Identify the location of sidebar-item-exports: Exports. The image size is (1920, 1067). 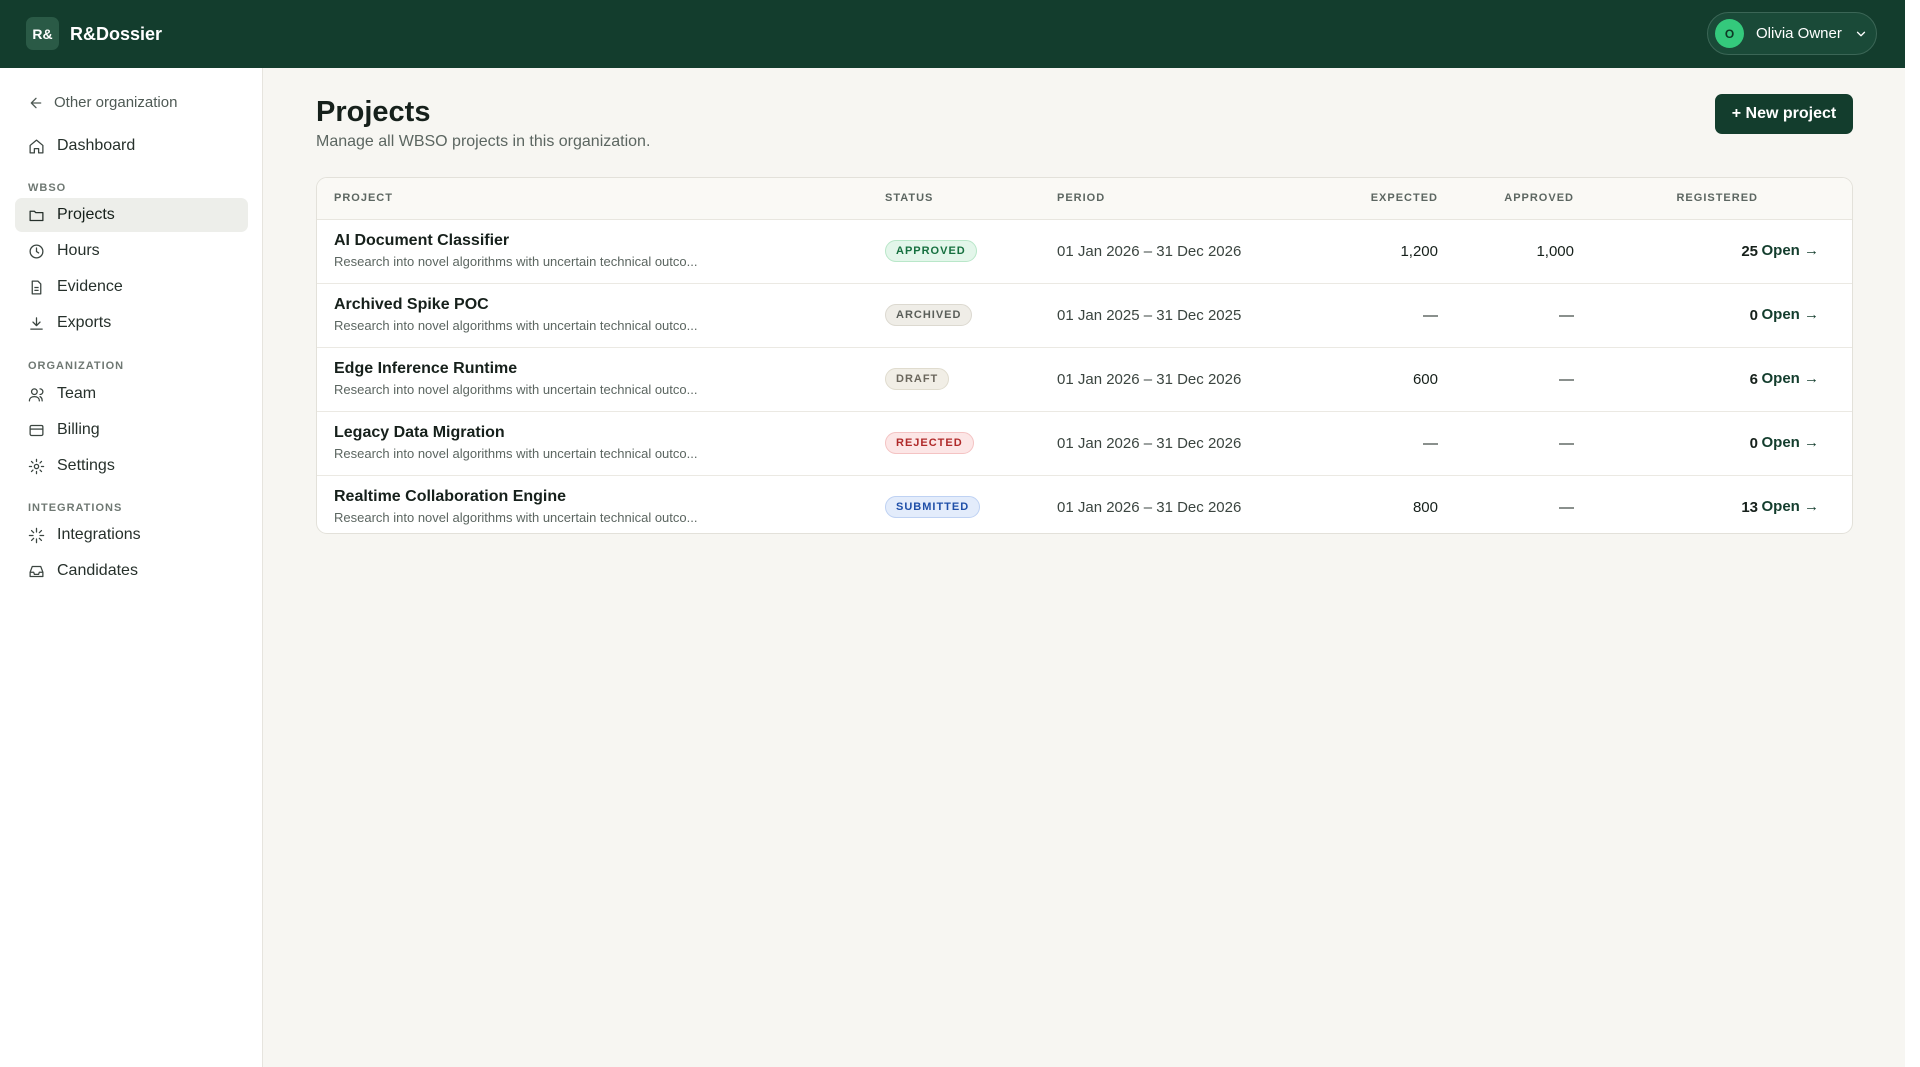
(131, 323).